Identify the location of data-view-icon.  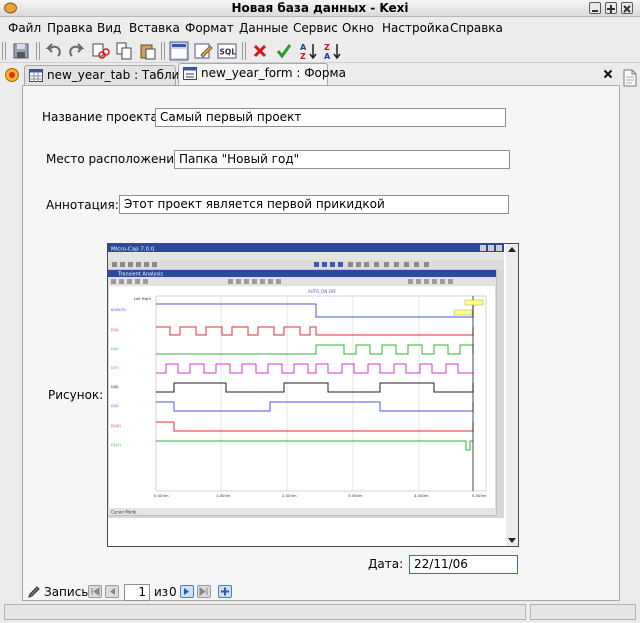
(179, 51).